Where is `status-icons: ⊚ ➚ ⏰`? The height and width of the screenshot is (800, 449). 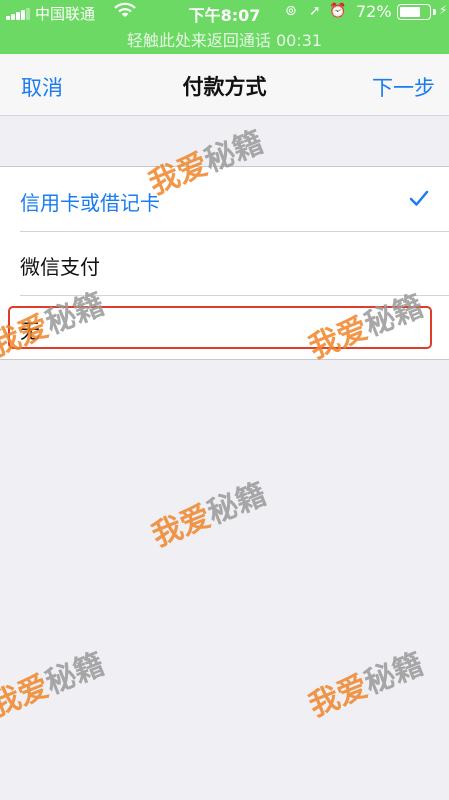 status-icons: ⊚ ➚ ⏰ is located at coordinates (316, 12).